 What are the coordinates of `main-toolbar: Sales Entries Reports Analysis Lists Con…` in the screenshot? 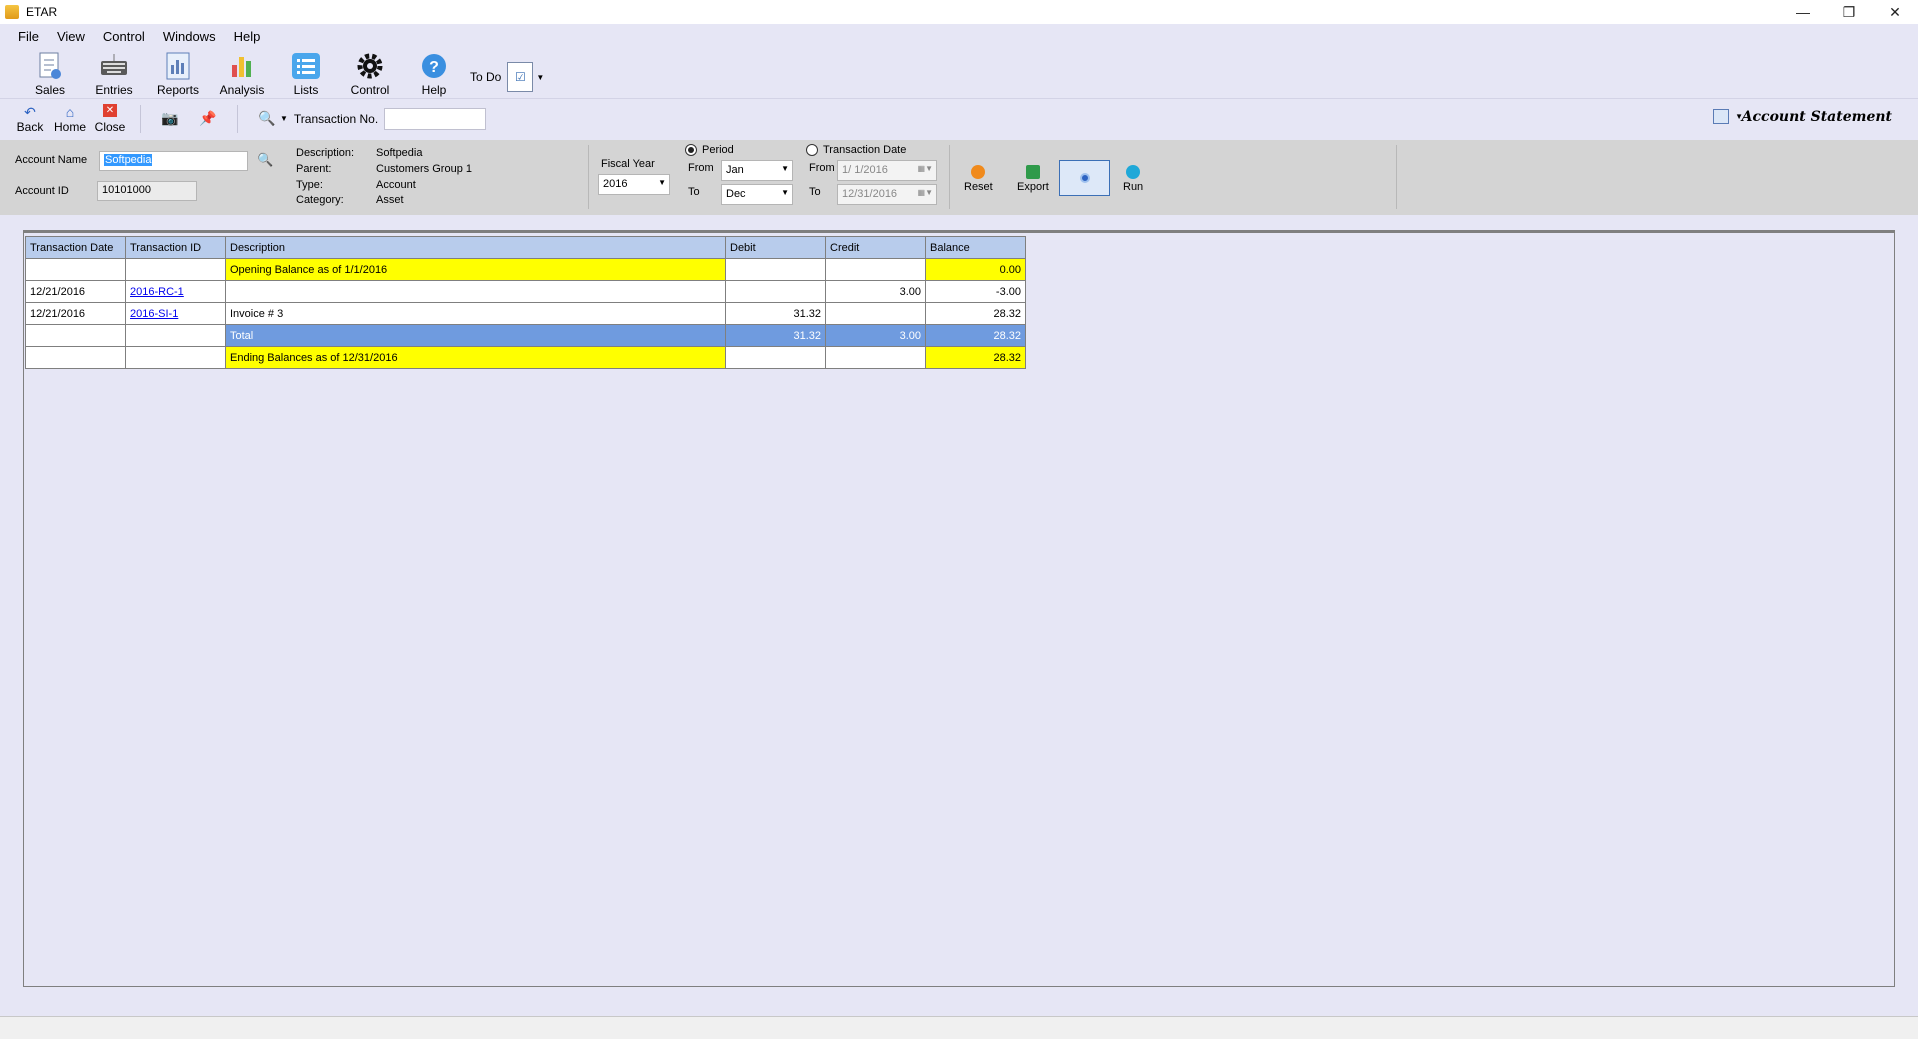 It's located at (959, 73).